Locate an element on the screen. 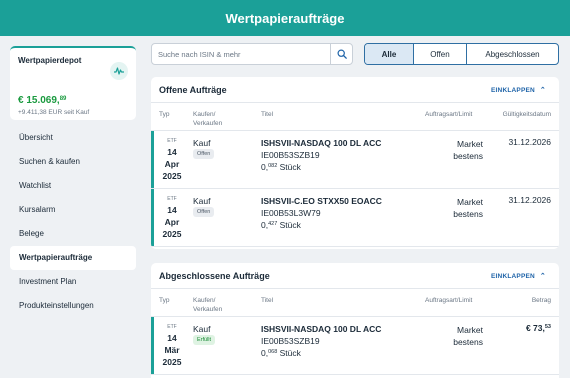  order-filter: Alle Offen Abgeschlossen is located at coordinates (461, 54).